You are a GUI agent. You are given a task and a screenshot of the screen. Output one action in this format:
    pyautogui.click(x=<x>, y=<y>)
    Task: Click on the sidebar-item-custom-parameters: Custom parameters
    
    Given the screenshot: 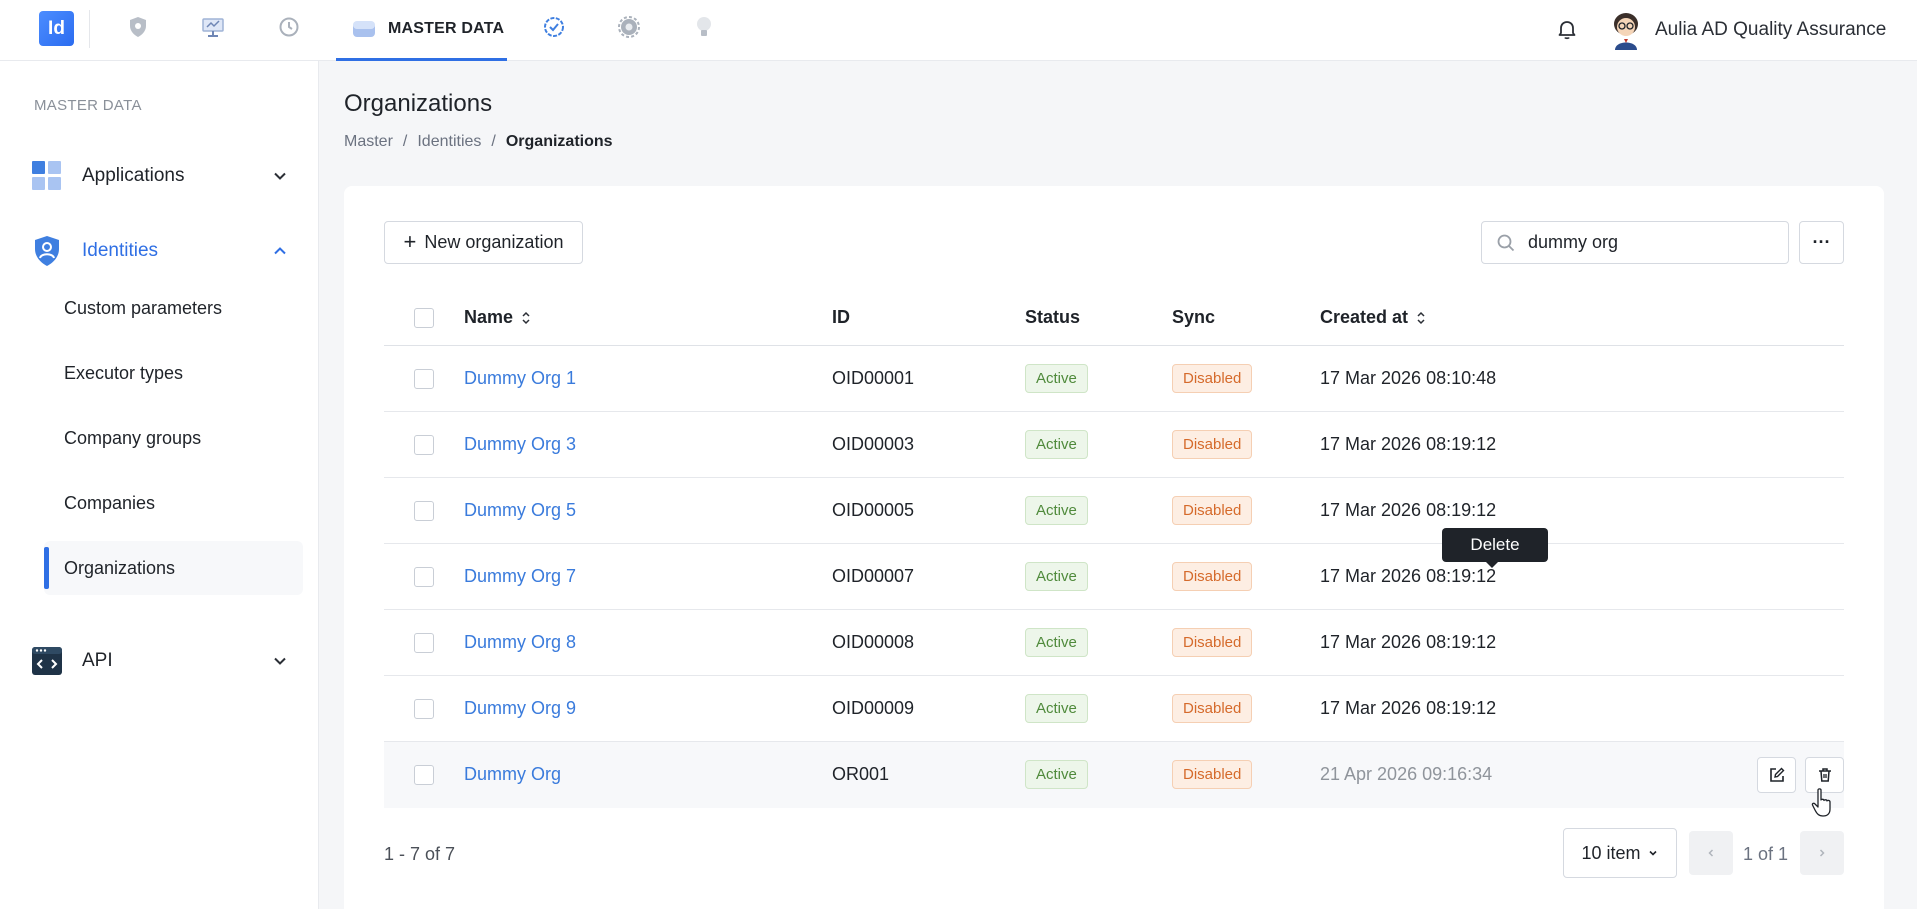 What is the action you would take?
    pyautogui.click(x=173, y=308)
    